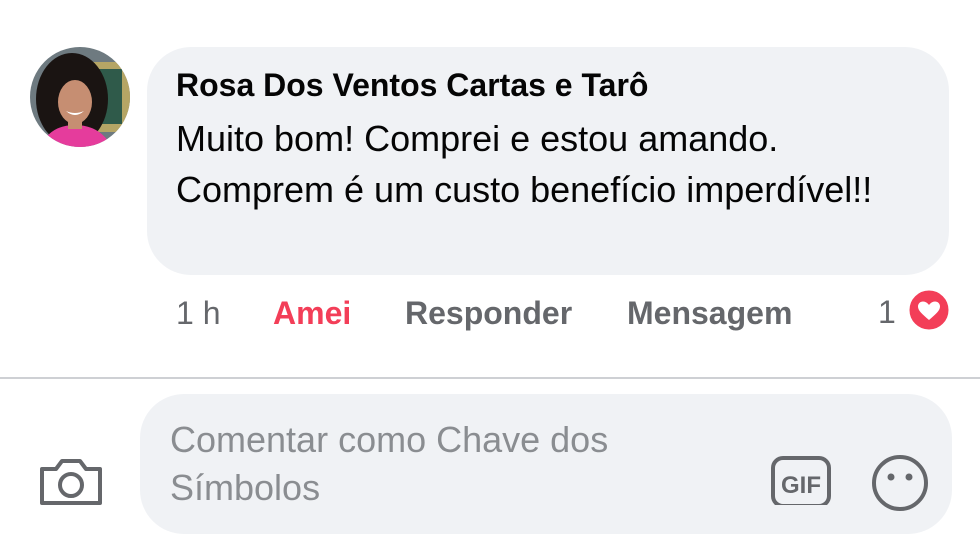  Describe the element at coordinates (412, 85) in the screenshot. I see `comment-author: Rosa Dos Ventos Cartas e Tarô` at that location.